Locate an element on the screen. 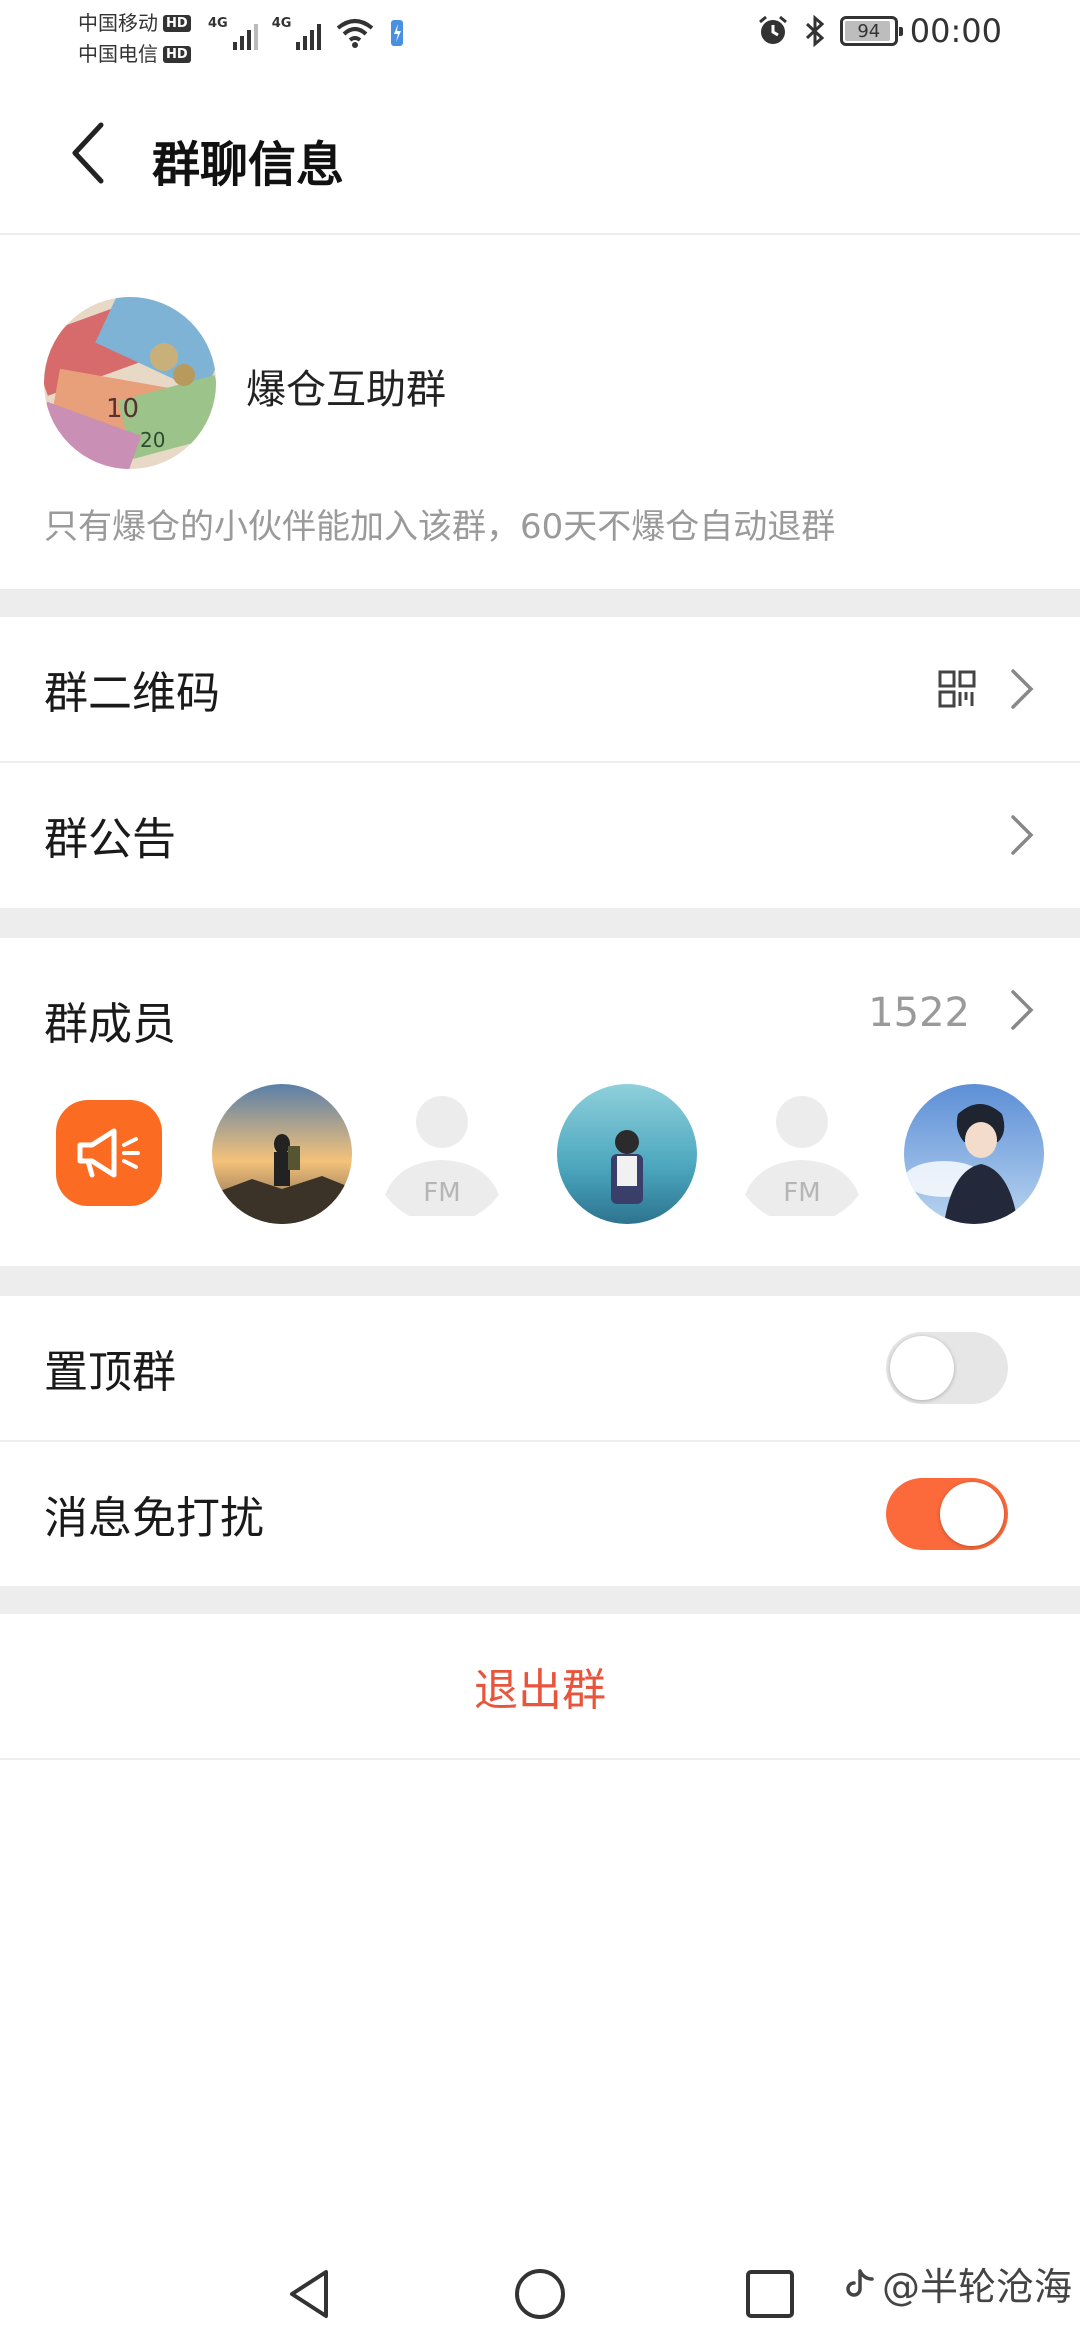 Image resolution: width=1080 pixels, height=2340 pixels. svg-text: 10 is located at coordinates (122, 409).